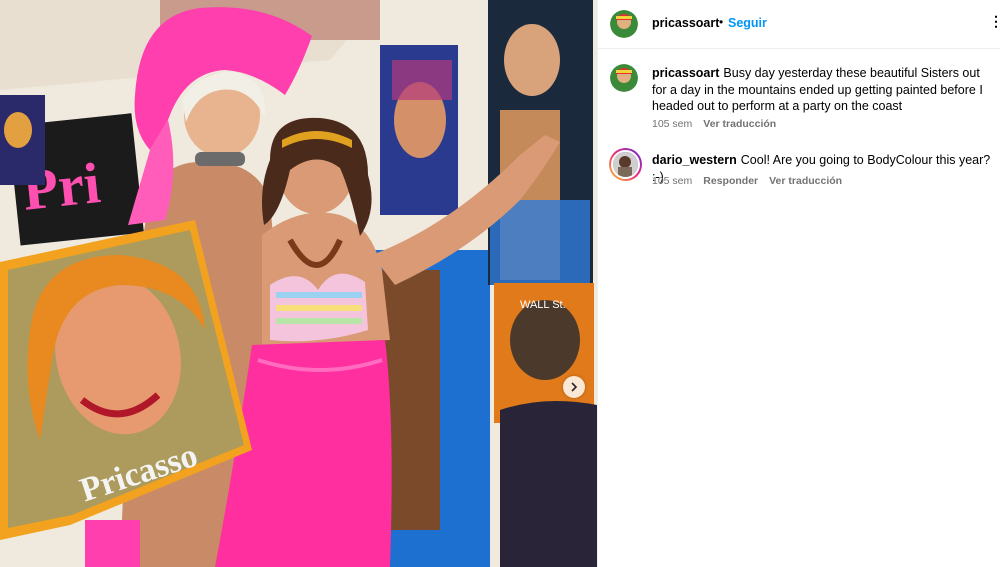 This screenshot has height=567, width=1000. What do you see at coordinates (543, 305) in the screenshot?
I see `wall-st-sign: WALL St.` at bounding box center [543, 305].